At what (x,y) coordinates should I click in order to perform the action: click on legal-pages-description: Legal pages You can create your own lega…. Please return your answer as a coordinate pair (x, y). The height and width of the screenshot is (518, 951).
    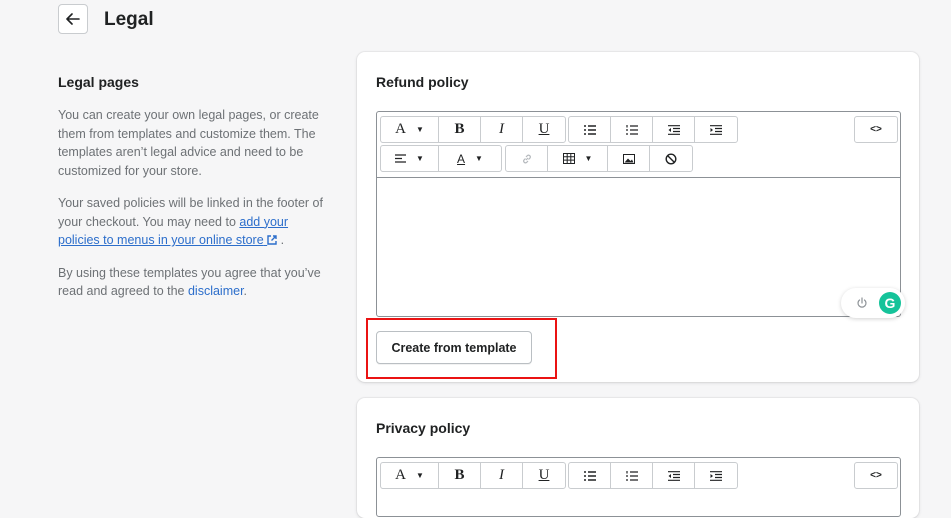
    Looking at the image, I should click on (193, 192).